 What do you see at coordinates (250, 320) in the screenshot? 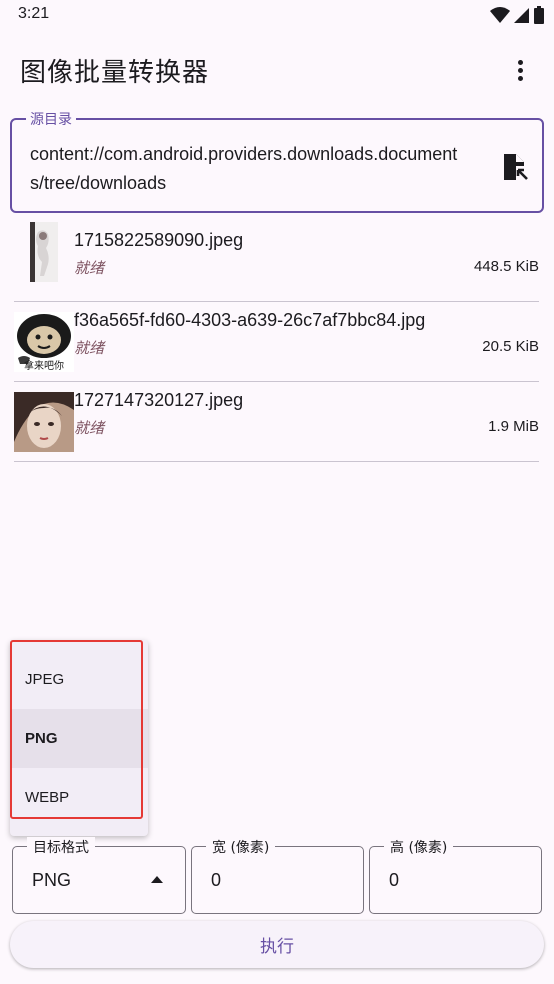
I see `file-name: f36a565f-fd60-4303-a639-26c7af7bbc84.jpg` at bounding box center [250, 320].